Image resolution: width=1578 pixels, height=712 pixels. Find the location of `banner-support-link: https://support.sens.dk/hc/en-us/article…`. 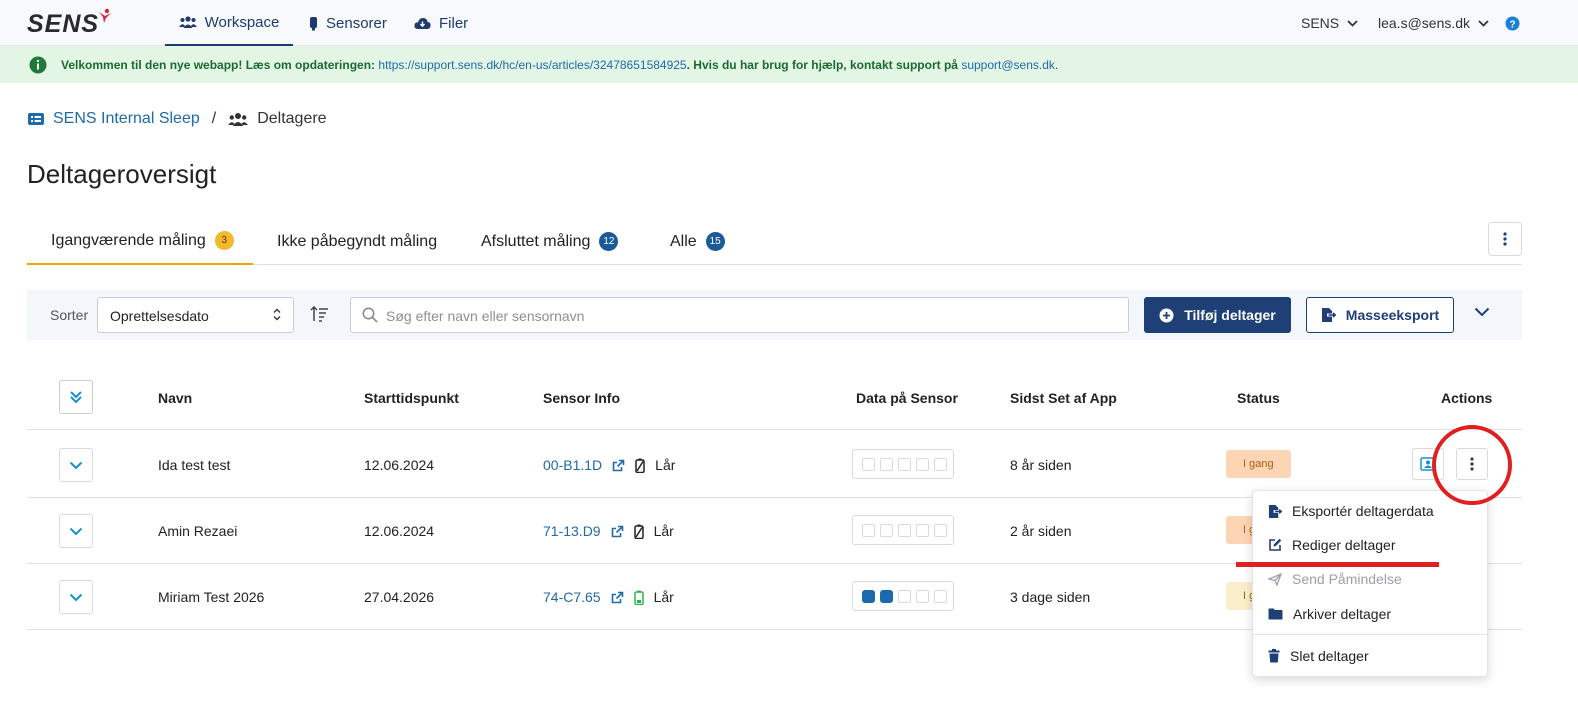

banner-support-link: https://support.sens.dk/hc/en-us/article… is located at coordinates (532, 65).